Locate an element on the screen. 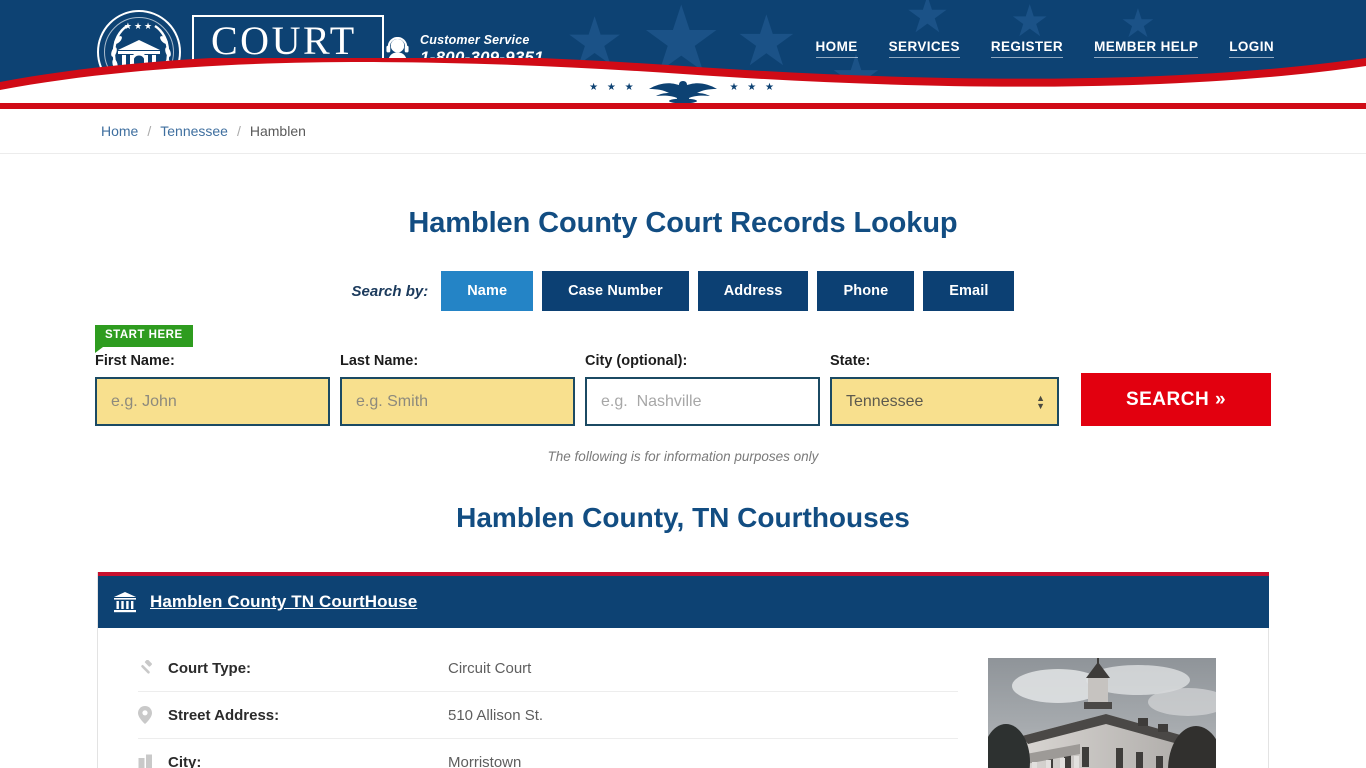  state-field-group: State: Tennessee ▲ ▼ is located at coordinates (944, 389).